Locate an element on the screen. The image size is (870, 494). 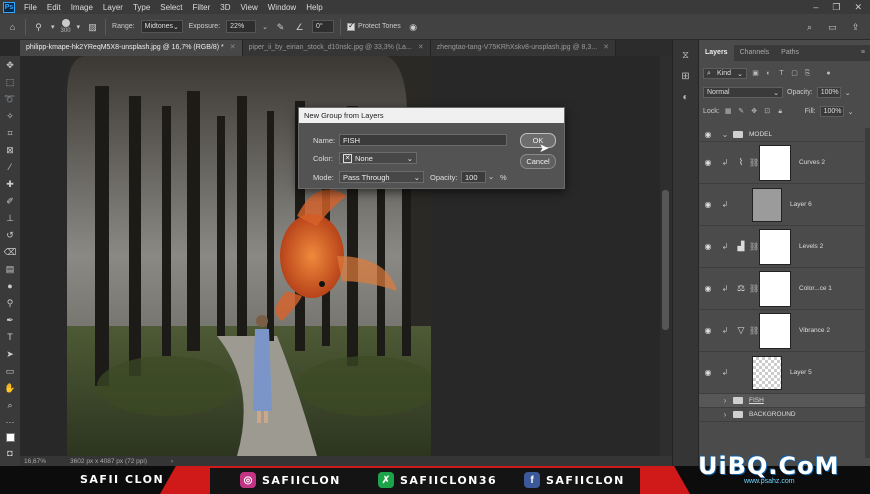
status-chevron-icon: › is located at coordinates (172, 461).